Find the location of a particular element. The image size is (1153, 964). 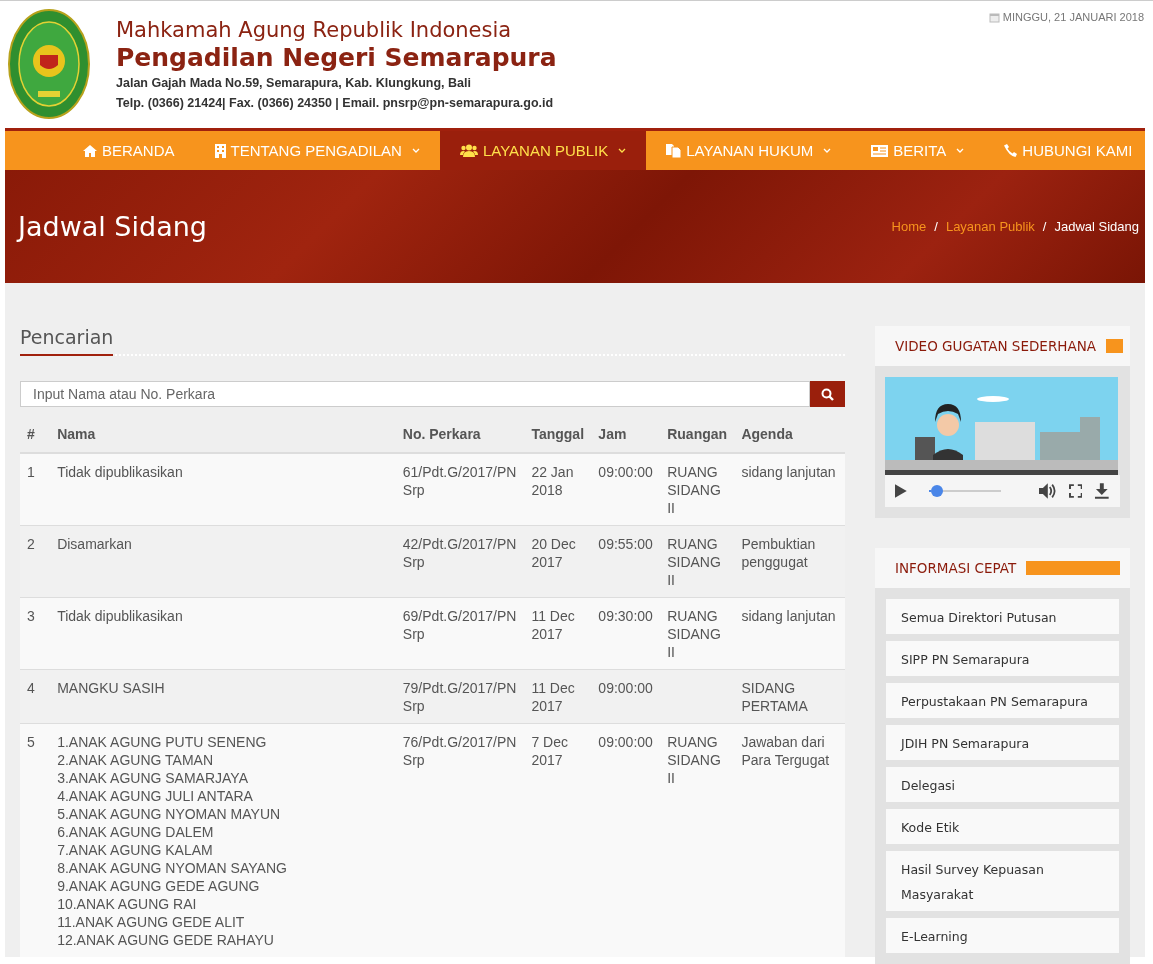

table-cell: 79/Pdt.G/2017/PN Srp is located at coordinates (460, 696).